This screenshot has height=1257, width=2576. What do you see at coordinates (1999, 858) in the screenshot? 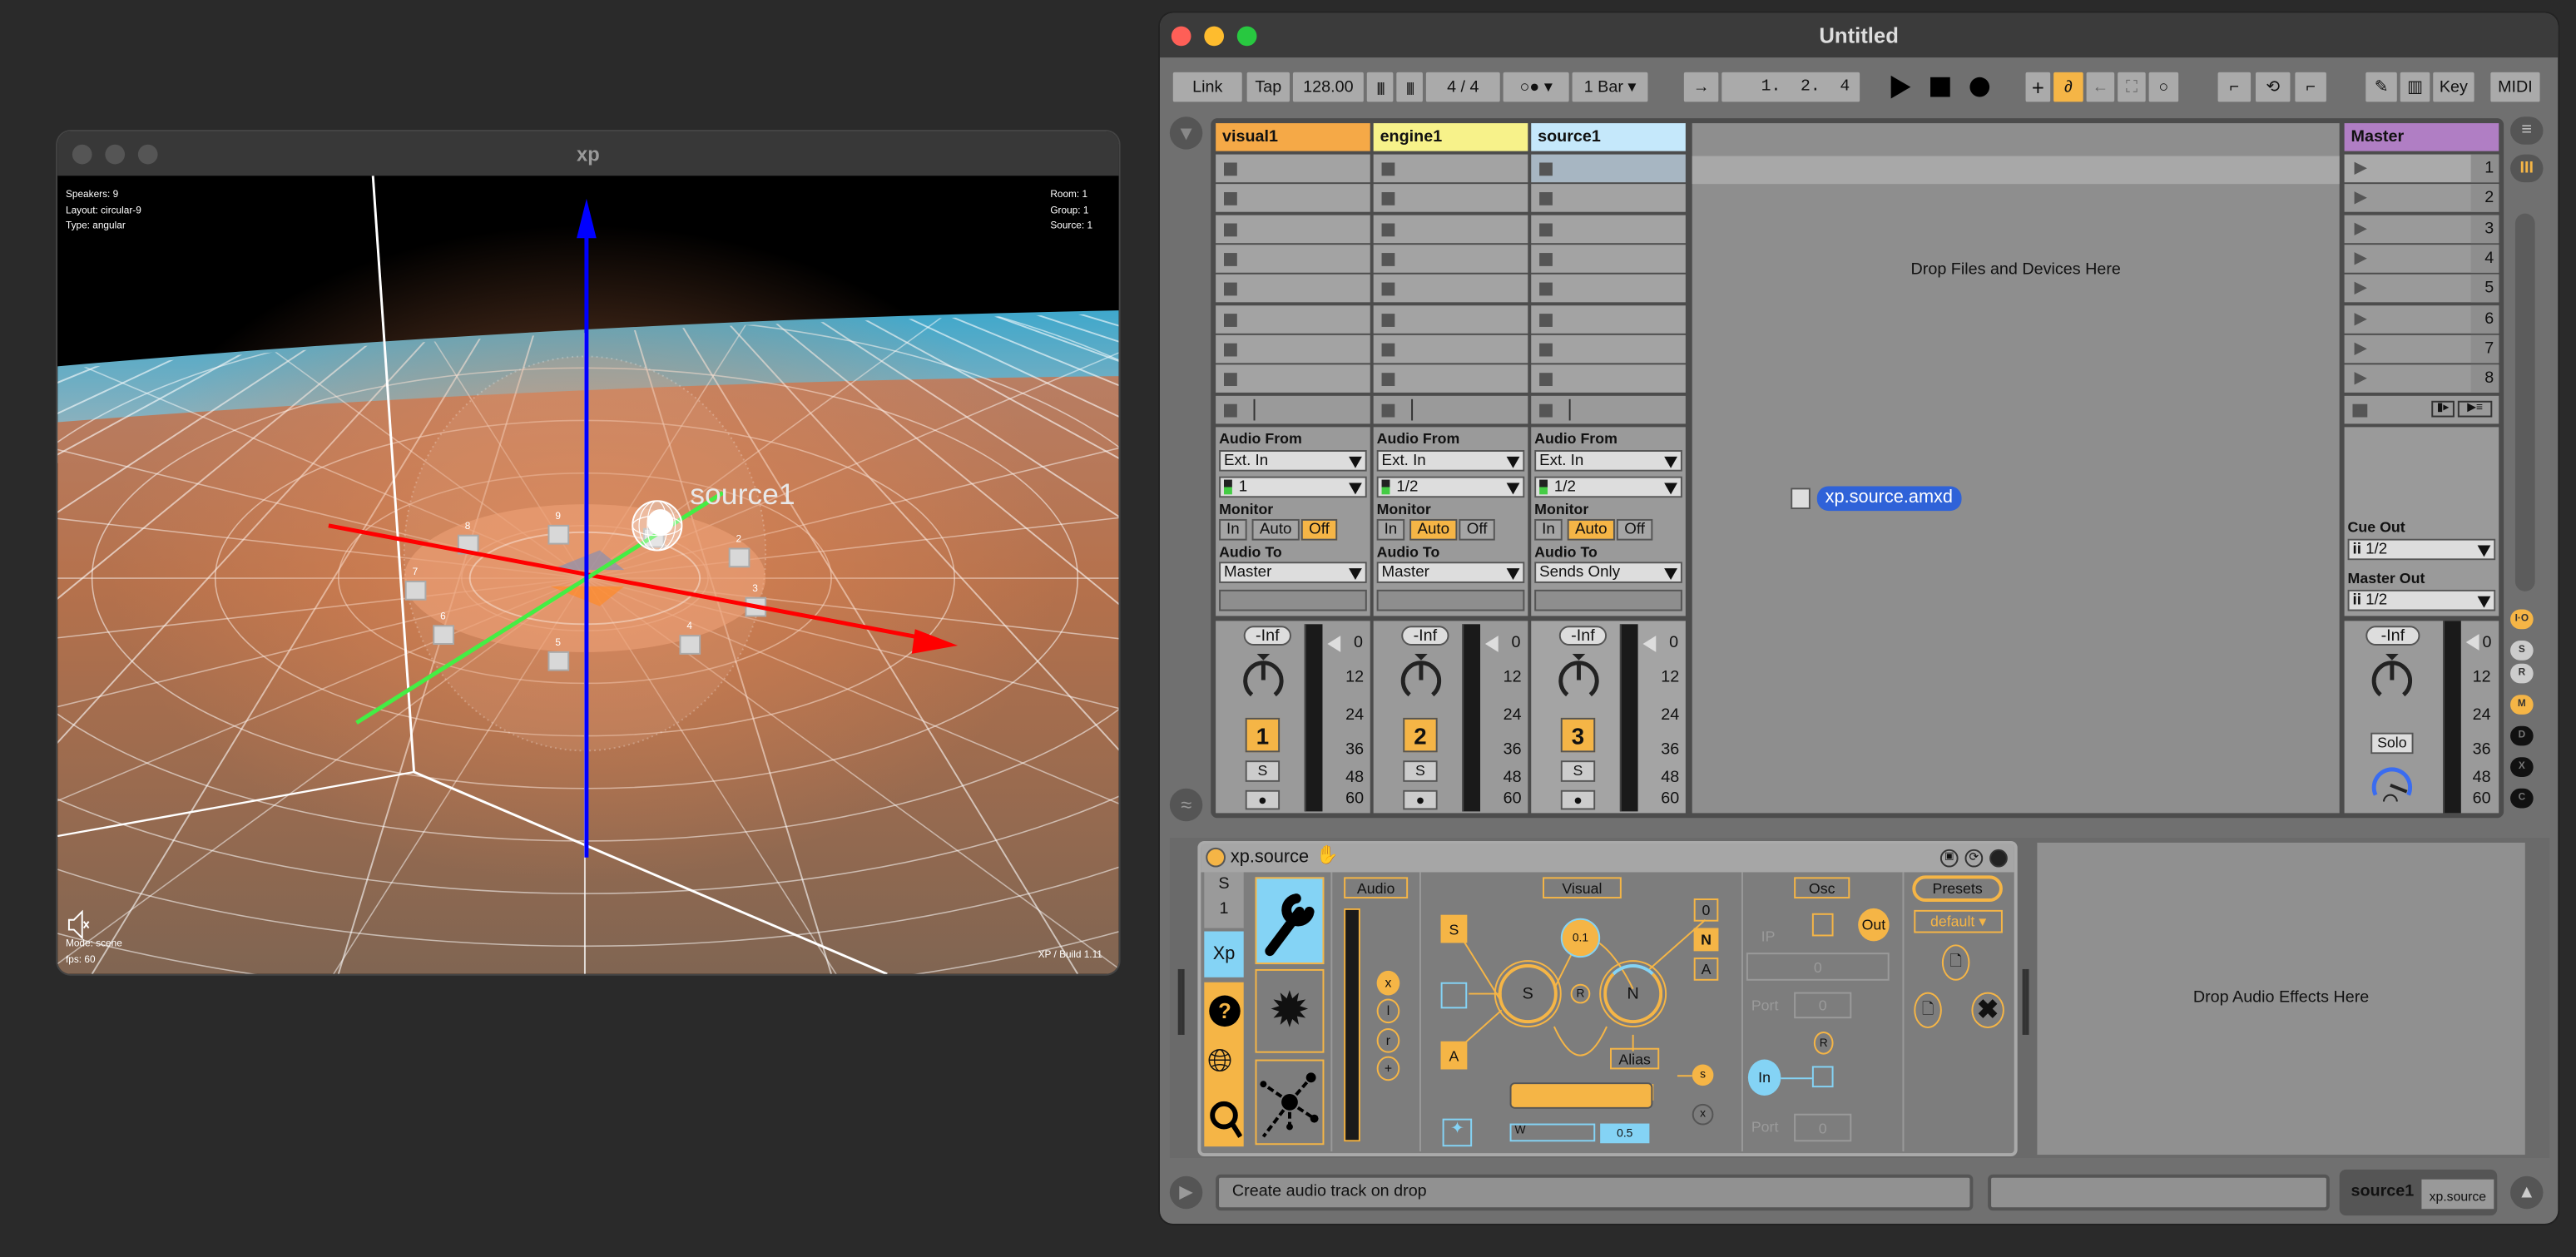
I see `device-save-icon` at bounding box center [1999, 858].